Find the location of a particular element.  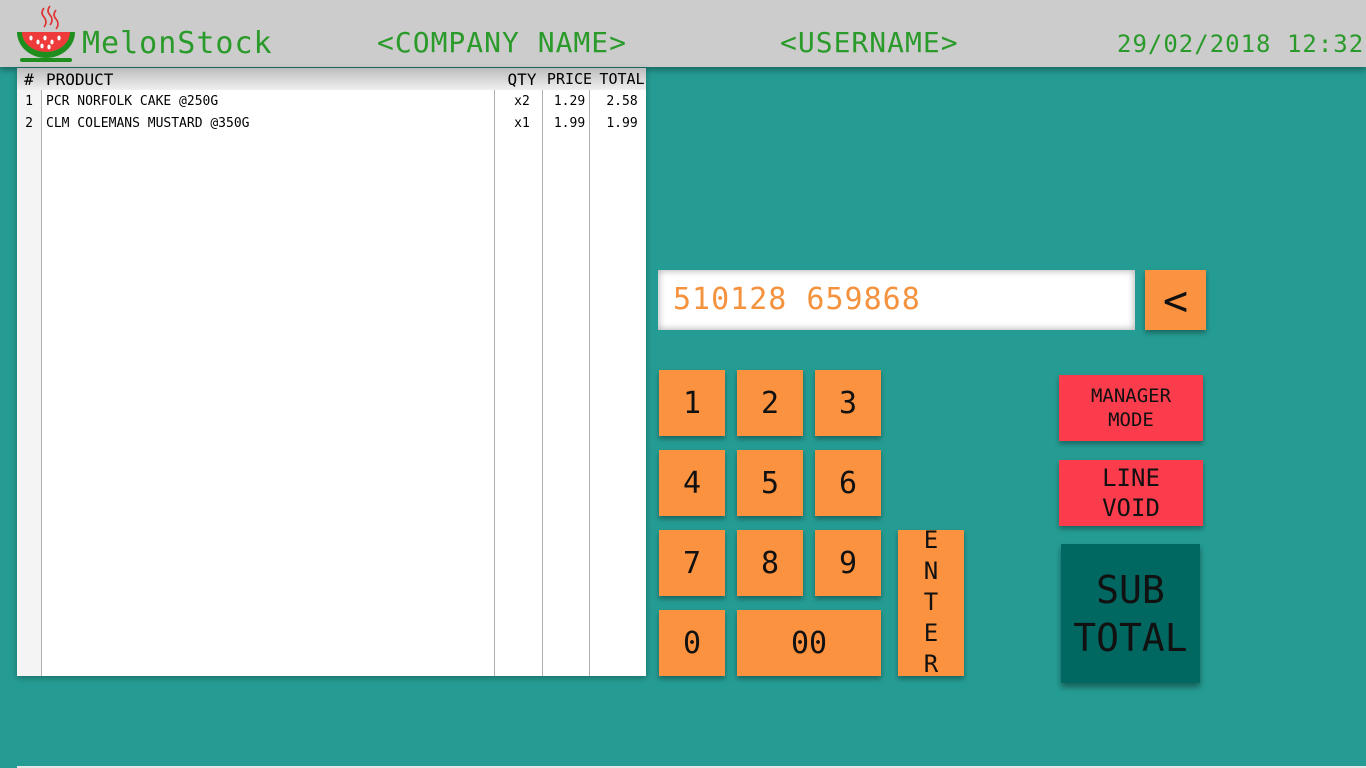

row-product: PCR NORFOLK CAKE @250G is located at coordinates (132, 101).